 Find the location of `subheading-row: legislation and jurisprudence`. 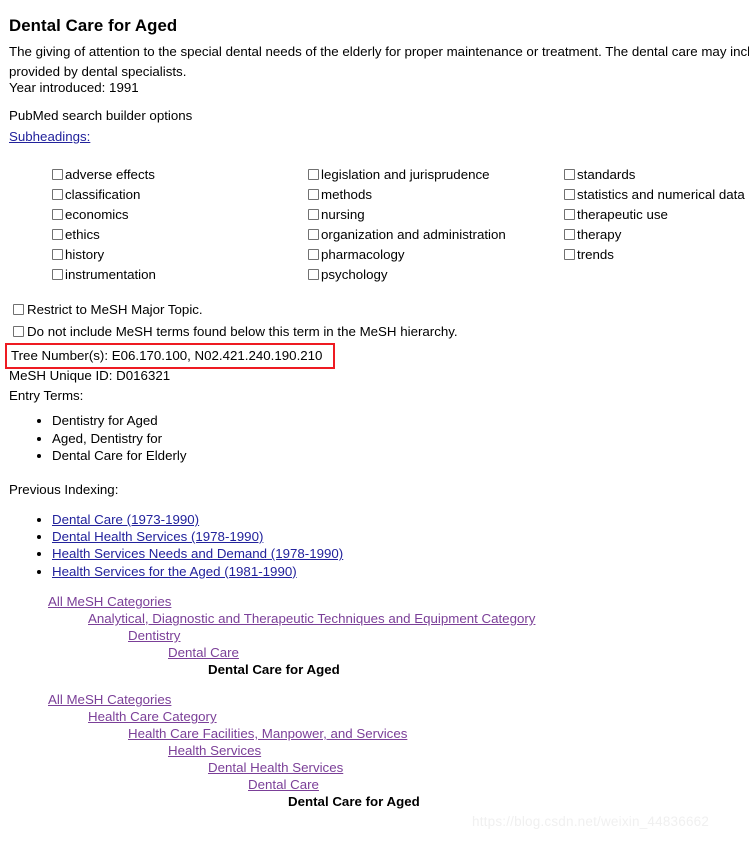

subheading-row: legislation and jurisprudence is located at coordinates (407, 176).